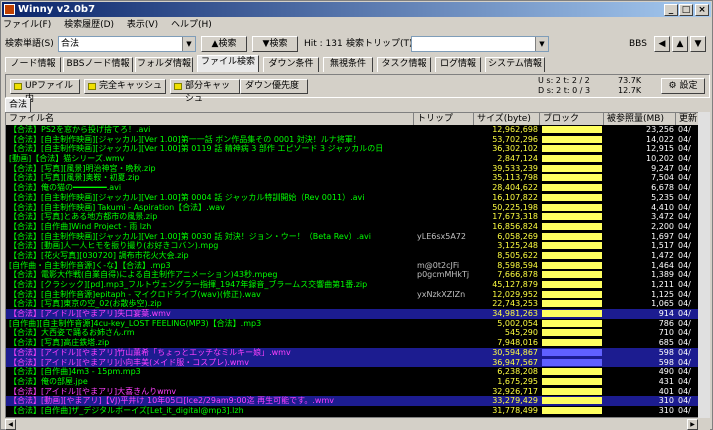 The width and height of the screenshot is (713, 430). Describe the element at coordinates (205, 91) in the screenshot. I see `filter-partial-cache: 部分キャッシュ` at that location.